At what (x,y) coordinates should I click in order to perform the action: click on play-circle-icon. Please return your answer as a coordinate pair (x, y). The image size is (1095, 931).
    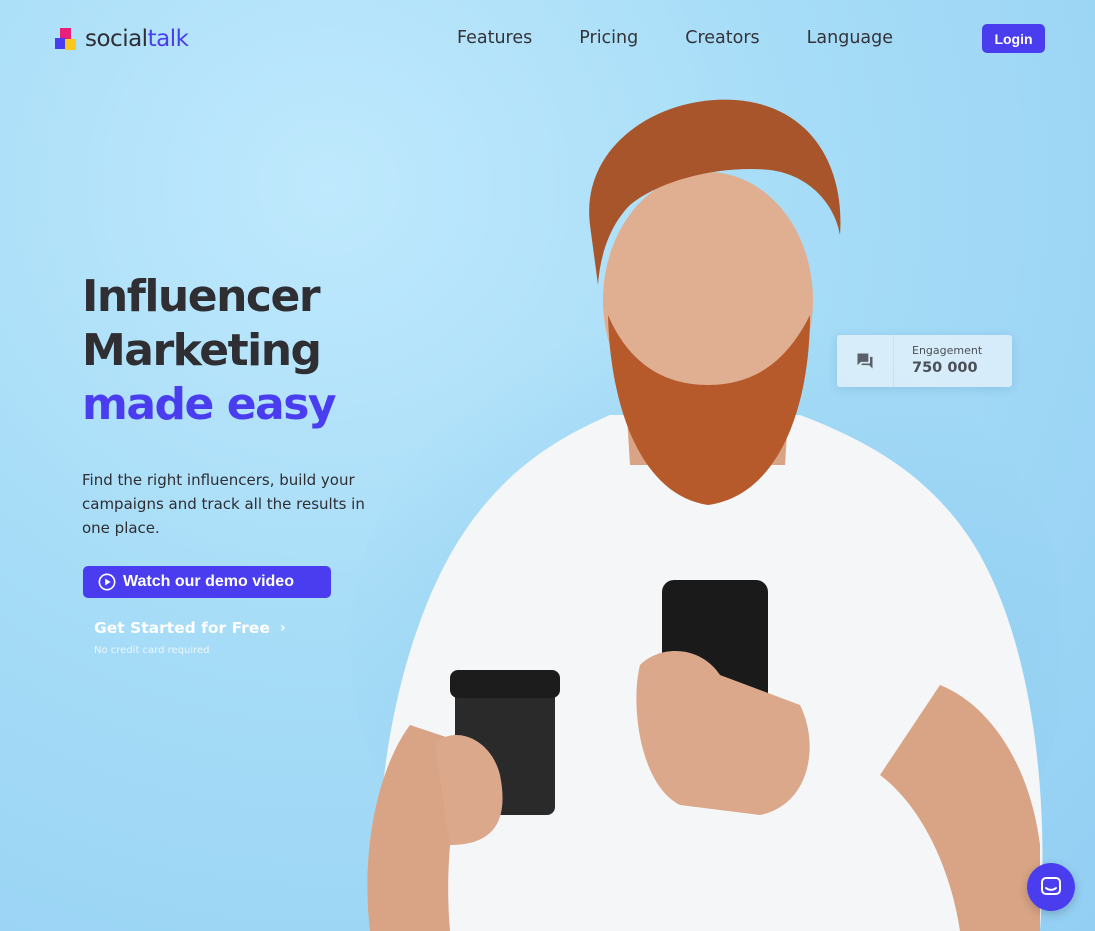
    Looking at the image, I should click on (107, 582).